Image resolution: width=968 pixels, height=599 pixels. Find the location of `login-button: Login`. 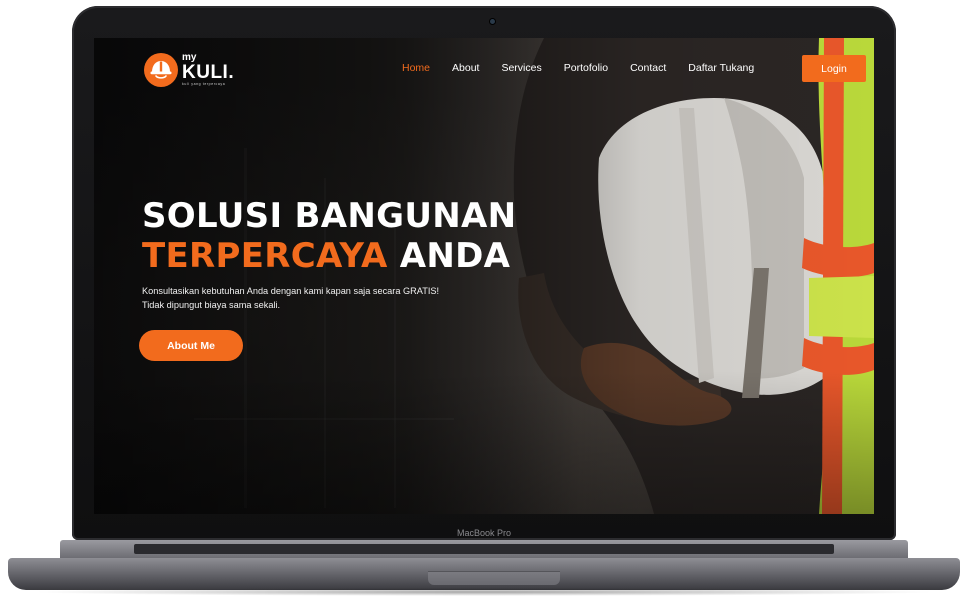

login-button: Login is located at coordinates (834, 68).